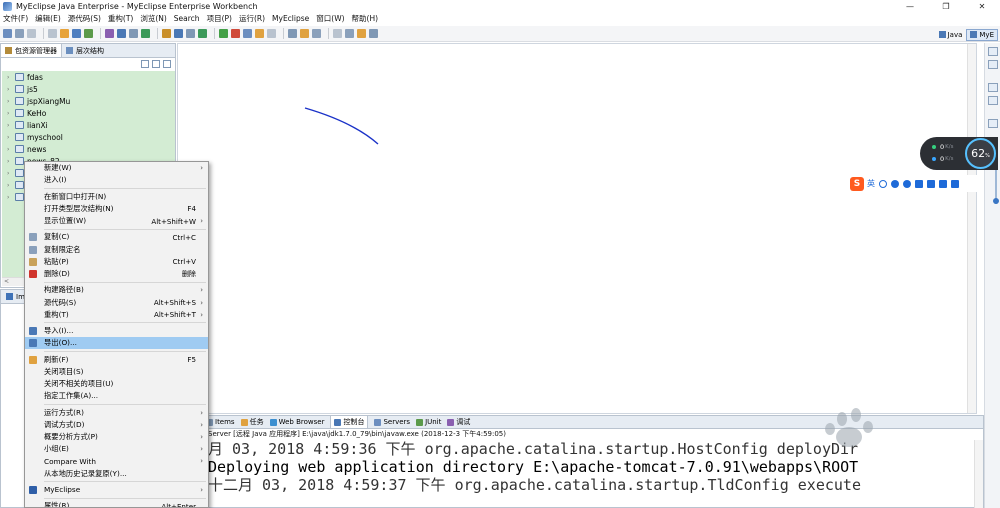 The image size is (1000, 508). What do you see at coordinates (290, 18) in the screenshot?
I see `menu-item: MyEclipse` at bounding box center [290, 18].